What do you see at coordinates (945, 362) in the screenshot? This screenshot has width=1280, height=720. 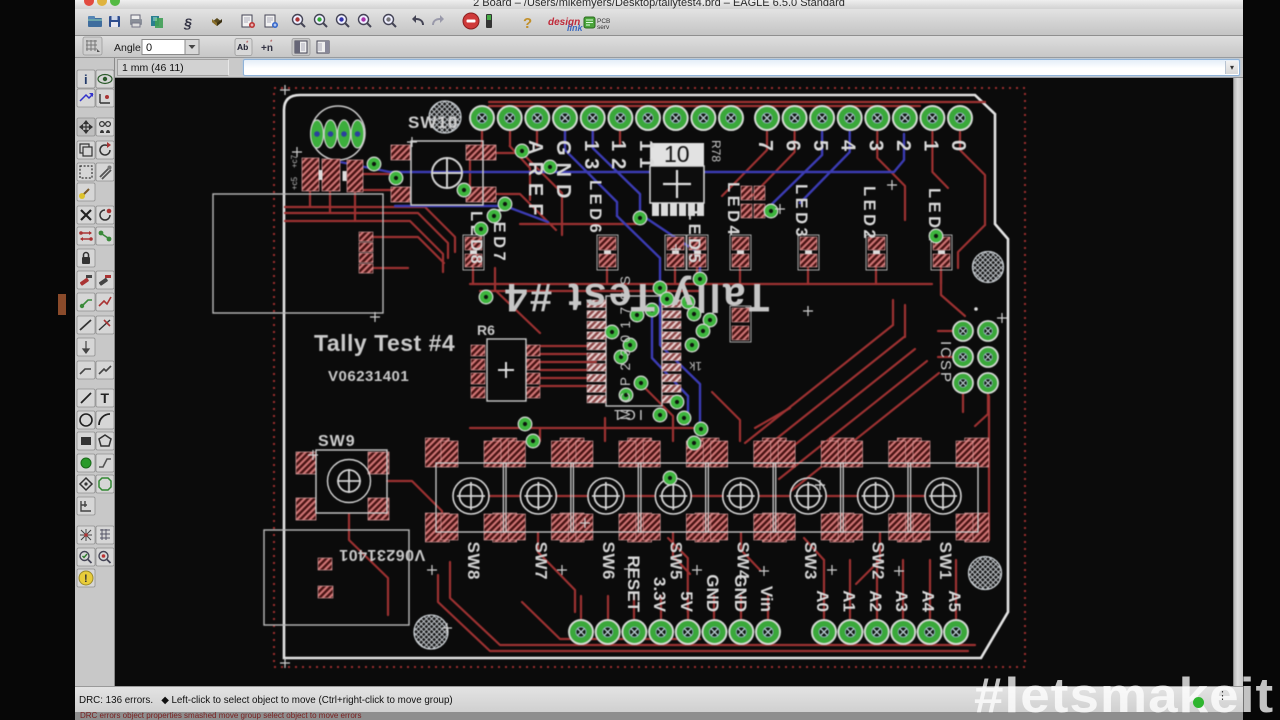 I see `svg-text: ICSP` at bounding box center [945, 362].